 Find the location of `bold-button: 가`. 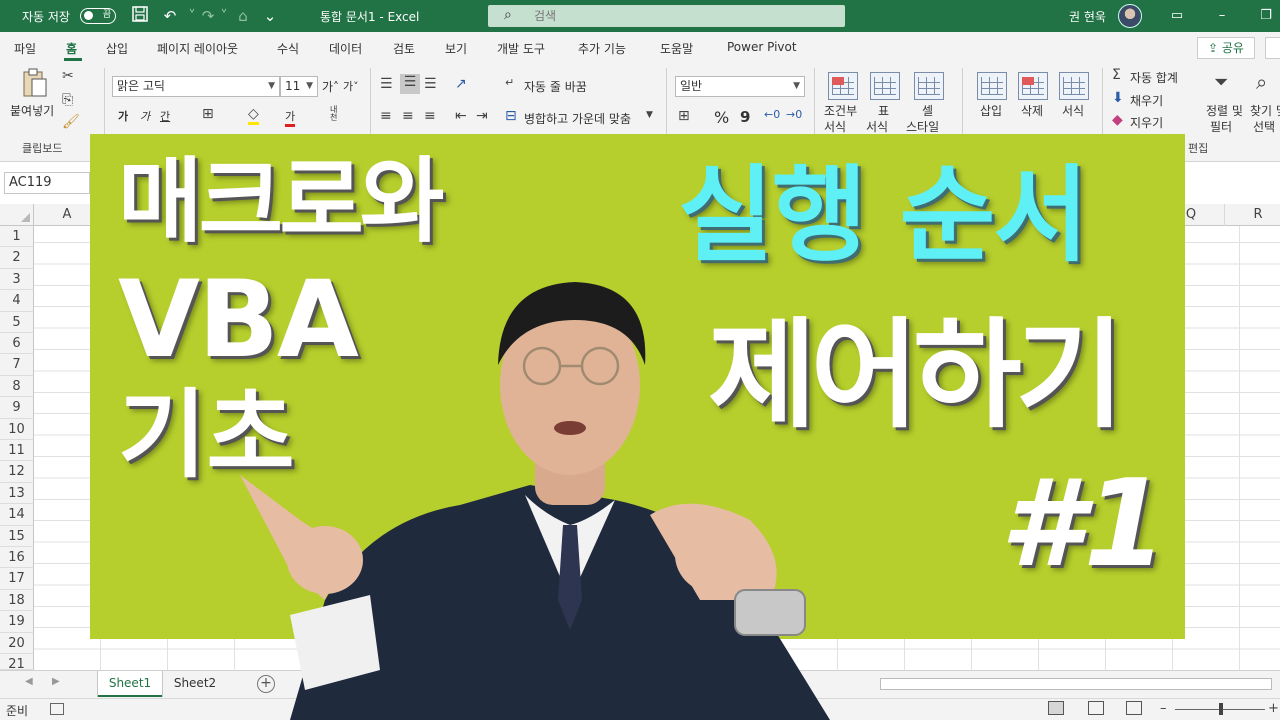

bold-button: 가 is located at coordinates (123, 116).